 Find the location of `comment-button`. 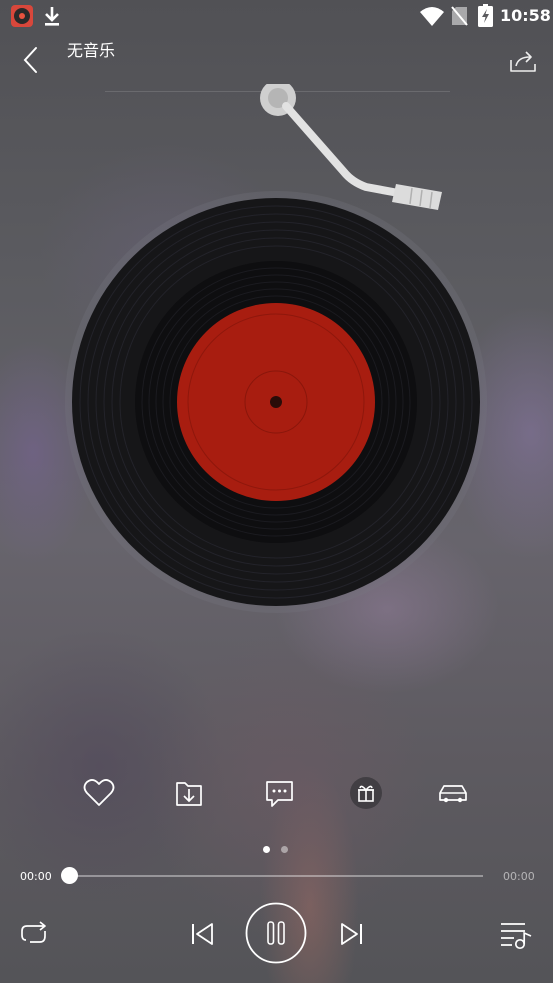

comment-button is located at coordinates (279, 793).